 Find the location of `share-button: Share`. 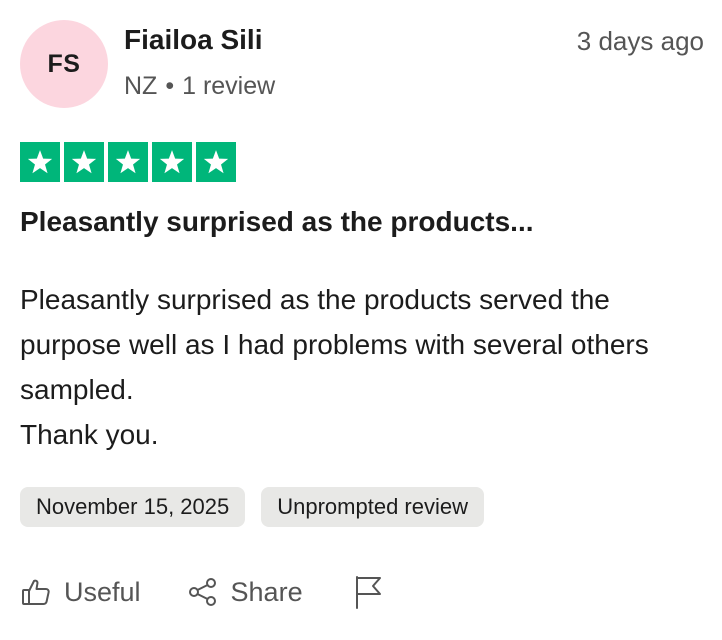

share-button: Share is located at coordinates (245, 592).